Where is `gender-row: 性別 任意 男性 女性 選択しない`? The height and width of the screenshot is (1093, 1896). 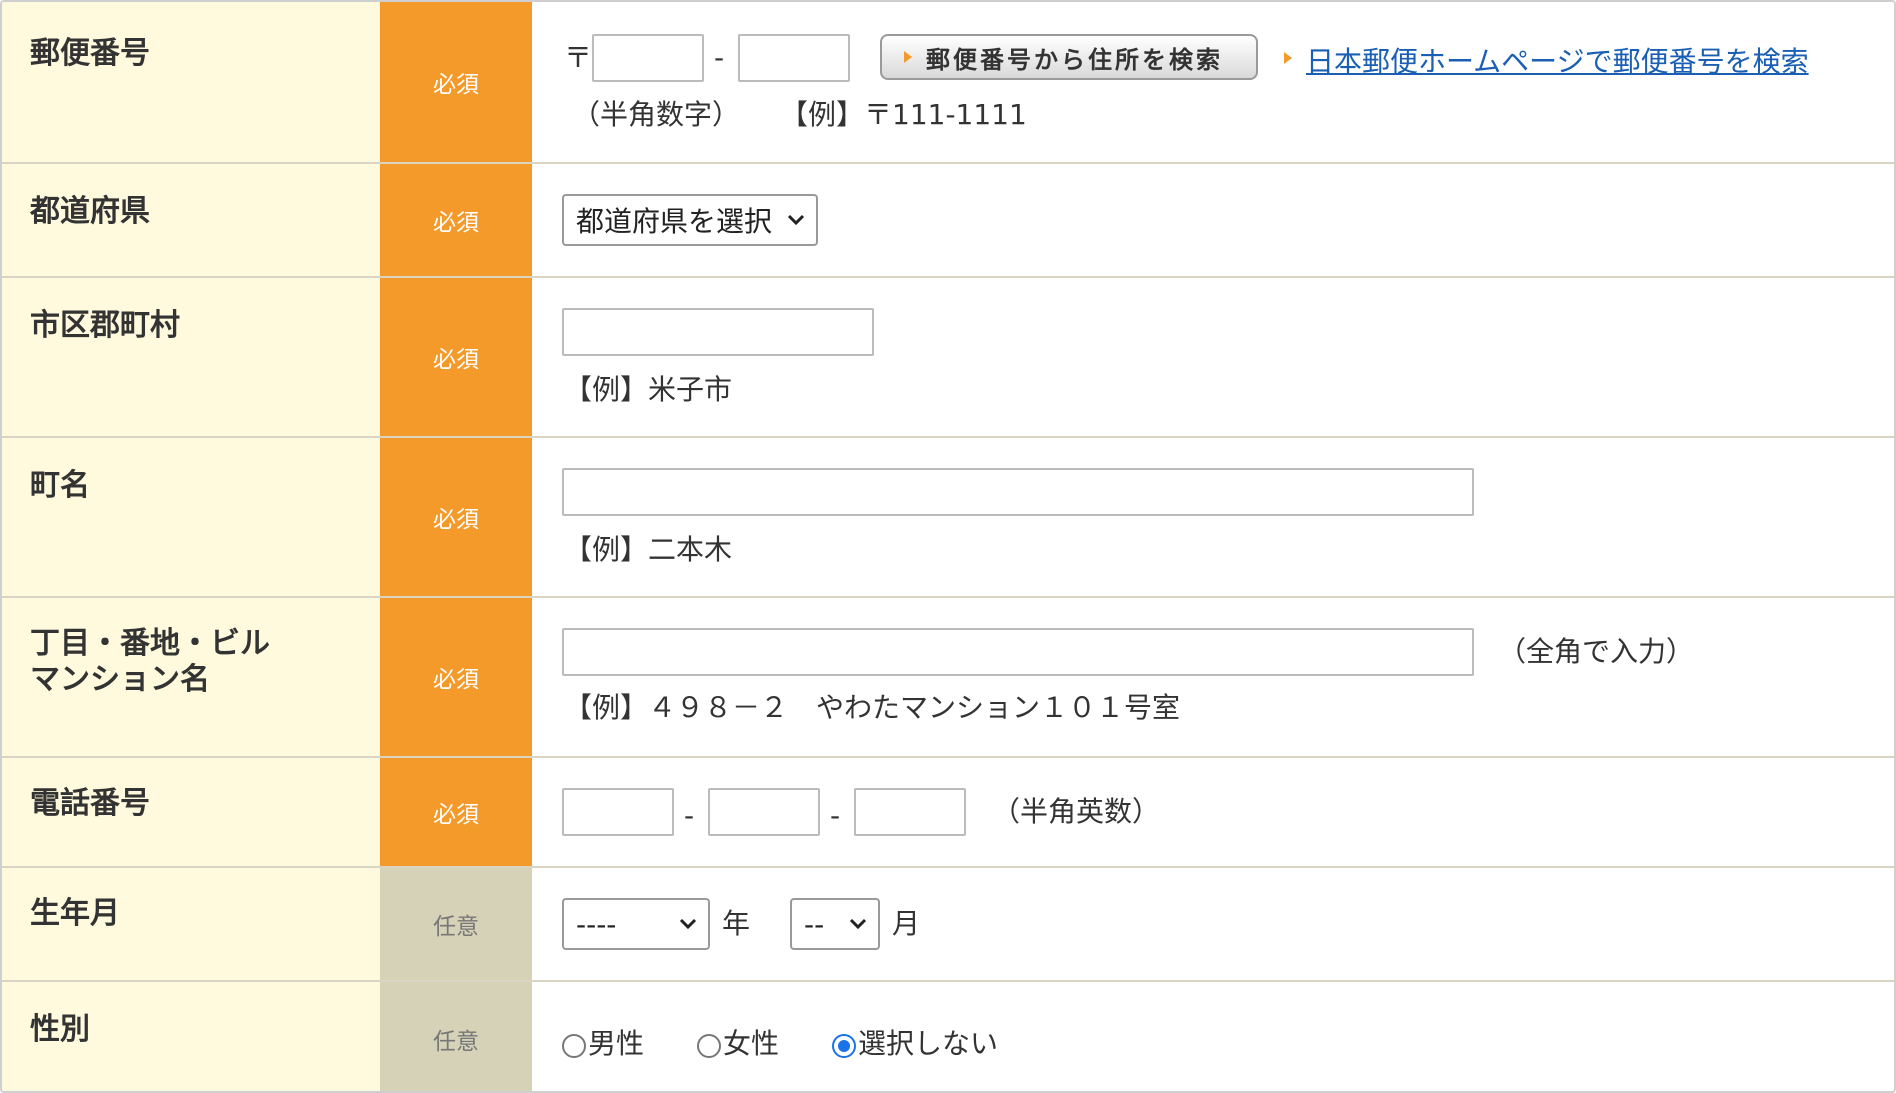
gender-row: 性別 任意 男性 女性 選択しない is located at coordinates (948, 1036).